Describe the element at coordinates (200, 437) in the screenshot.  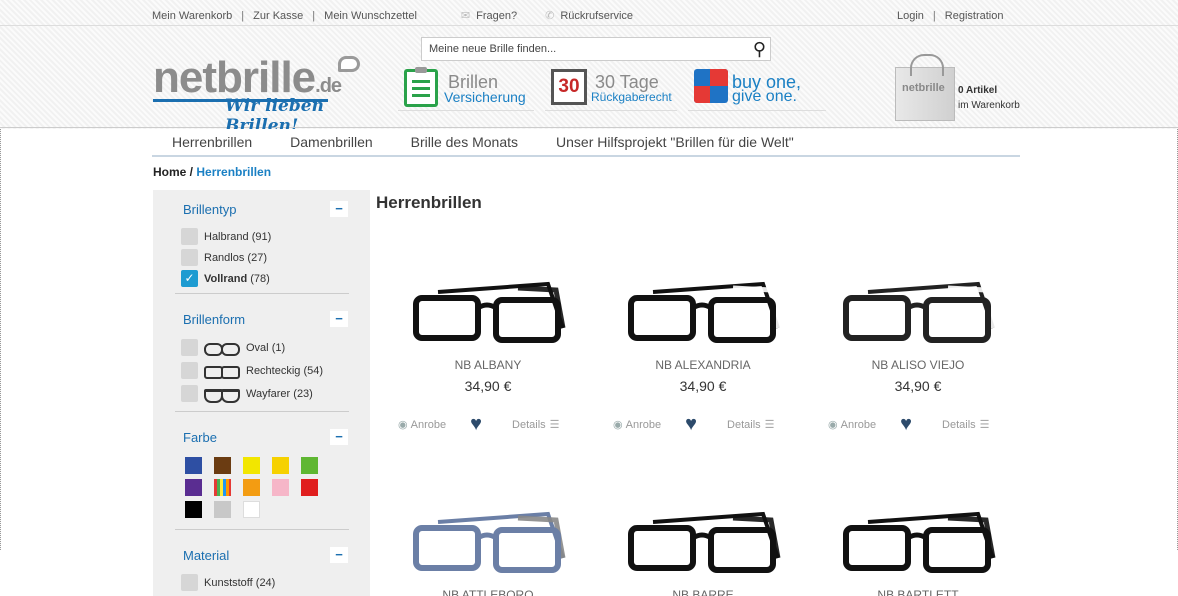
I see `filter-title-farbe: Farbe` at that location.